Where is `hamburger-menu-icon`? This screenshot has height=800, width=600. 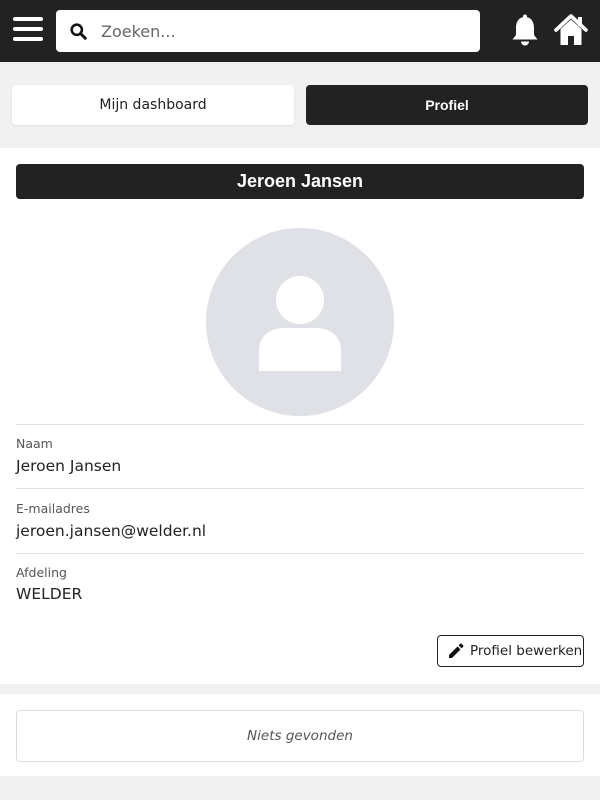
hamburger-menu-icon is located at coordinates (28, 31).